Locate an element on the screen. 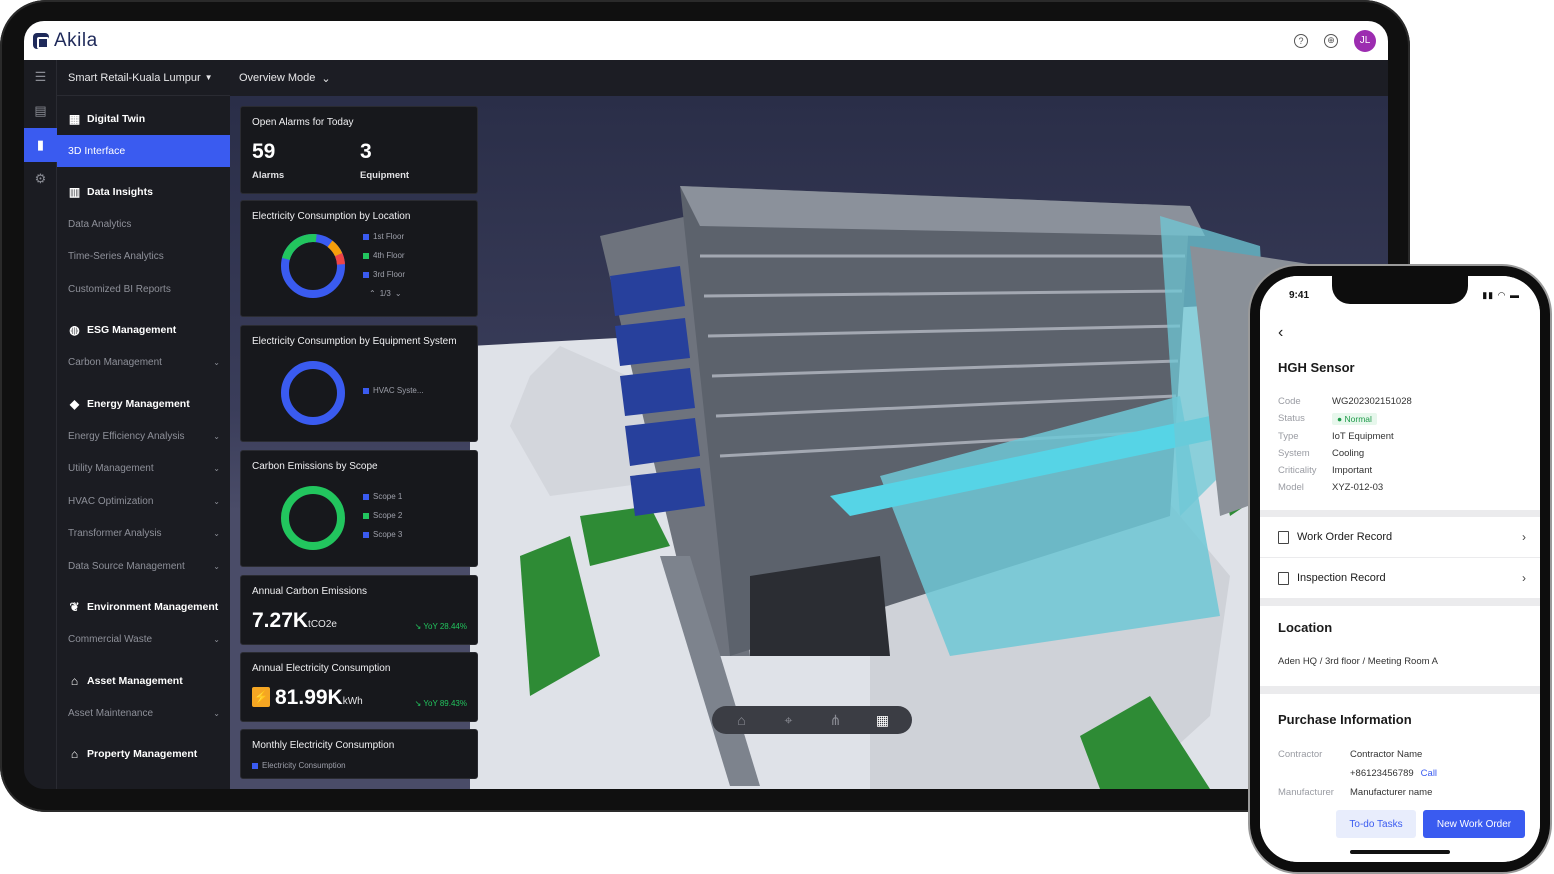  nav-data-analytics: Data Analytics is located at coordinates (143, 224).